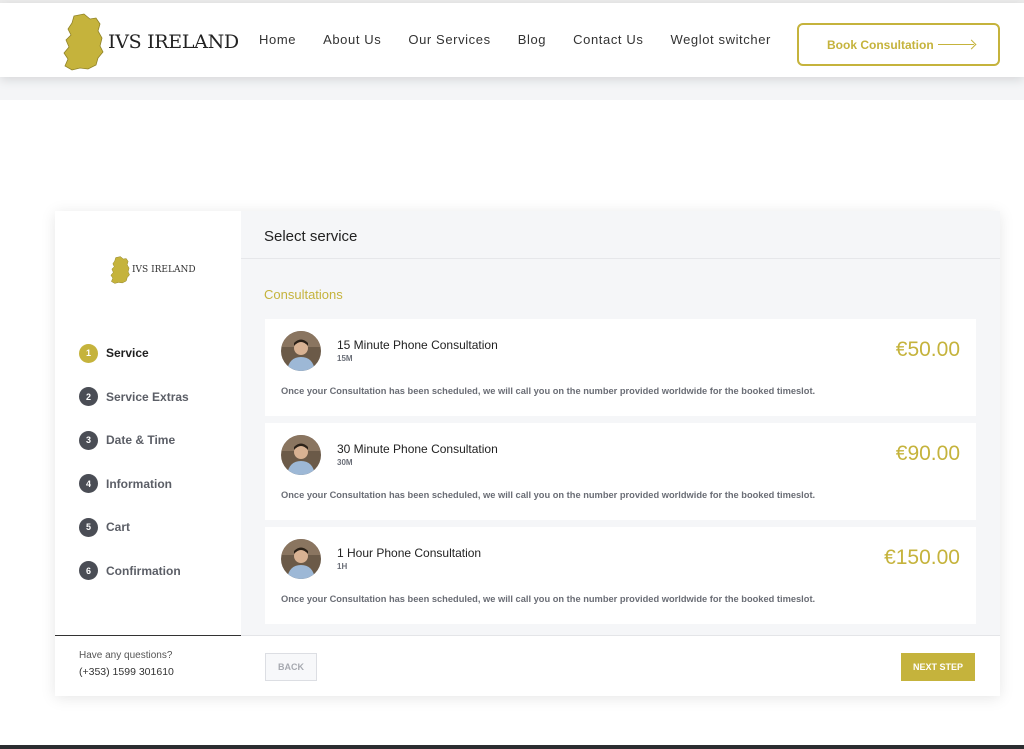 The height and width of the screenshot is (749, 1024). What do you see at coordinates (880, 44) in the screenshot?
I see `book-consultation-label: Book Consultation` at bounding box center [880, 44].